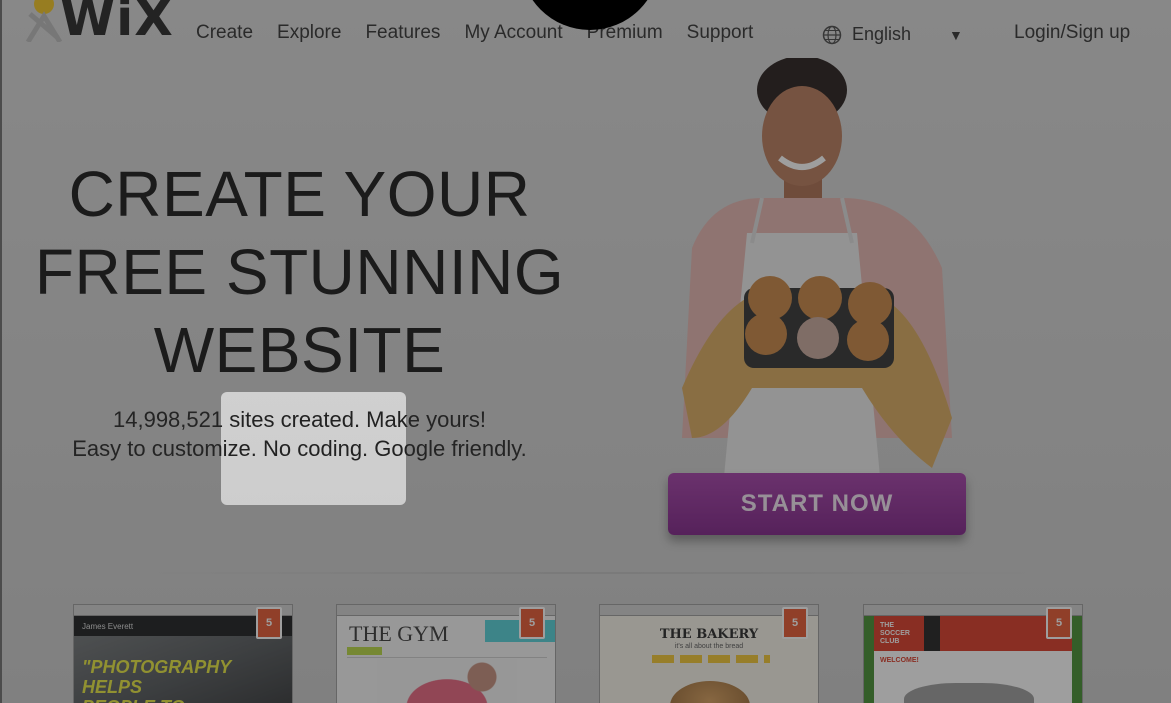 The image size is (1171, 703). Describe the element at coordinates (446, 653) in the screenshot. I see `template-gym: THE GYM 5` at that location.